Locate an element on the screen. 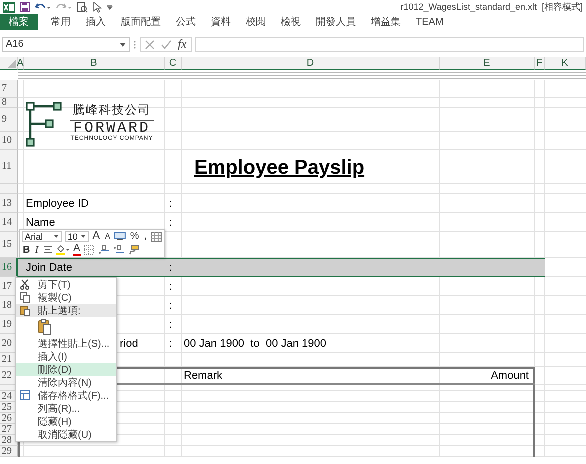 The image size is (586, 464). borders-icon is located at coordinates (90, 250).